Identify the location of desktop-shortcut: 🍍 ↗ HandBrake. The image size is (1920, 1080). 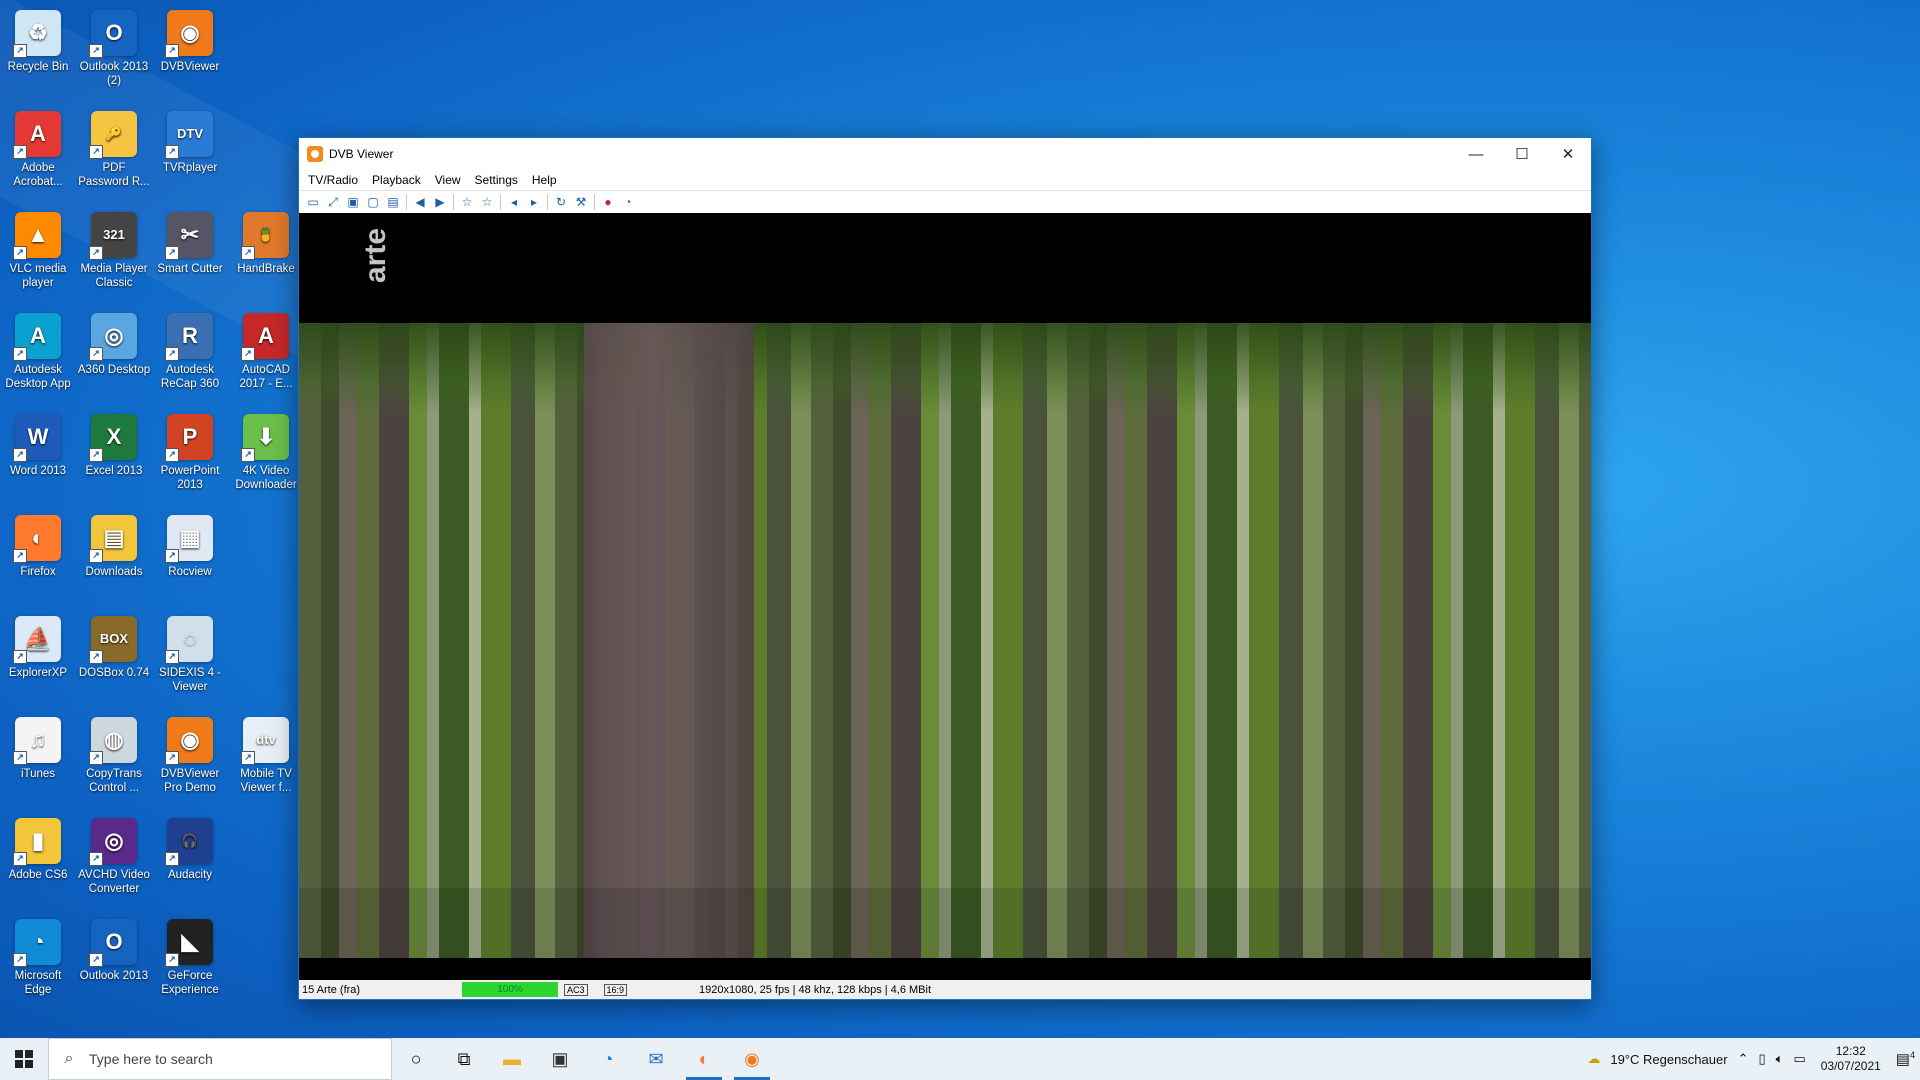
(266, 241).